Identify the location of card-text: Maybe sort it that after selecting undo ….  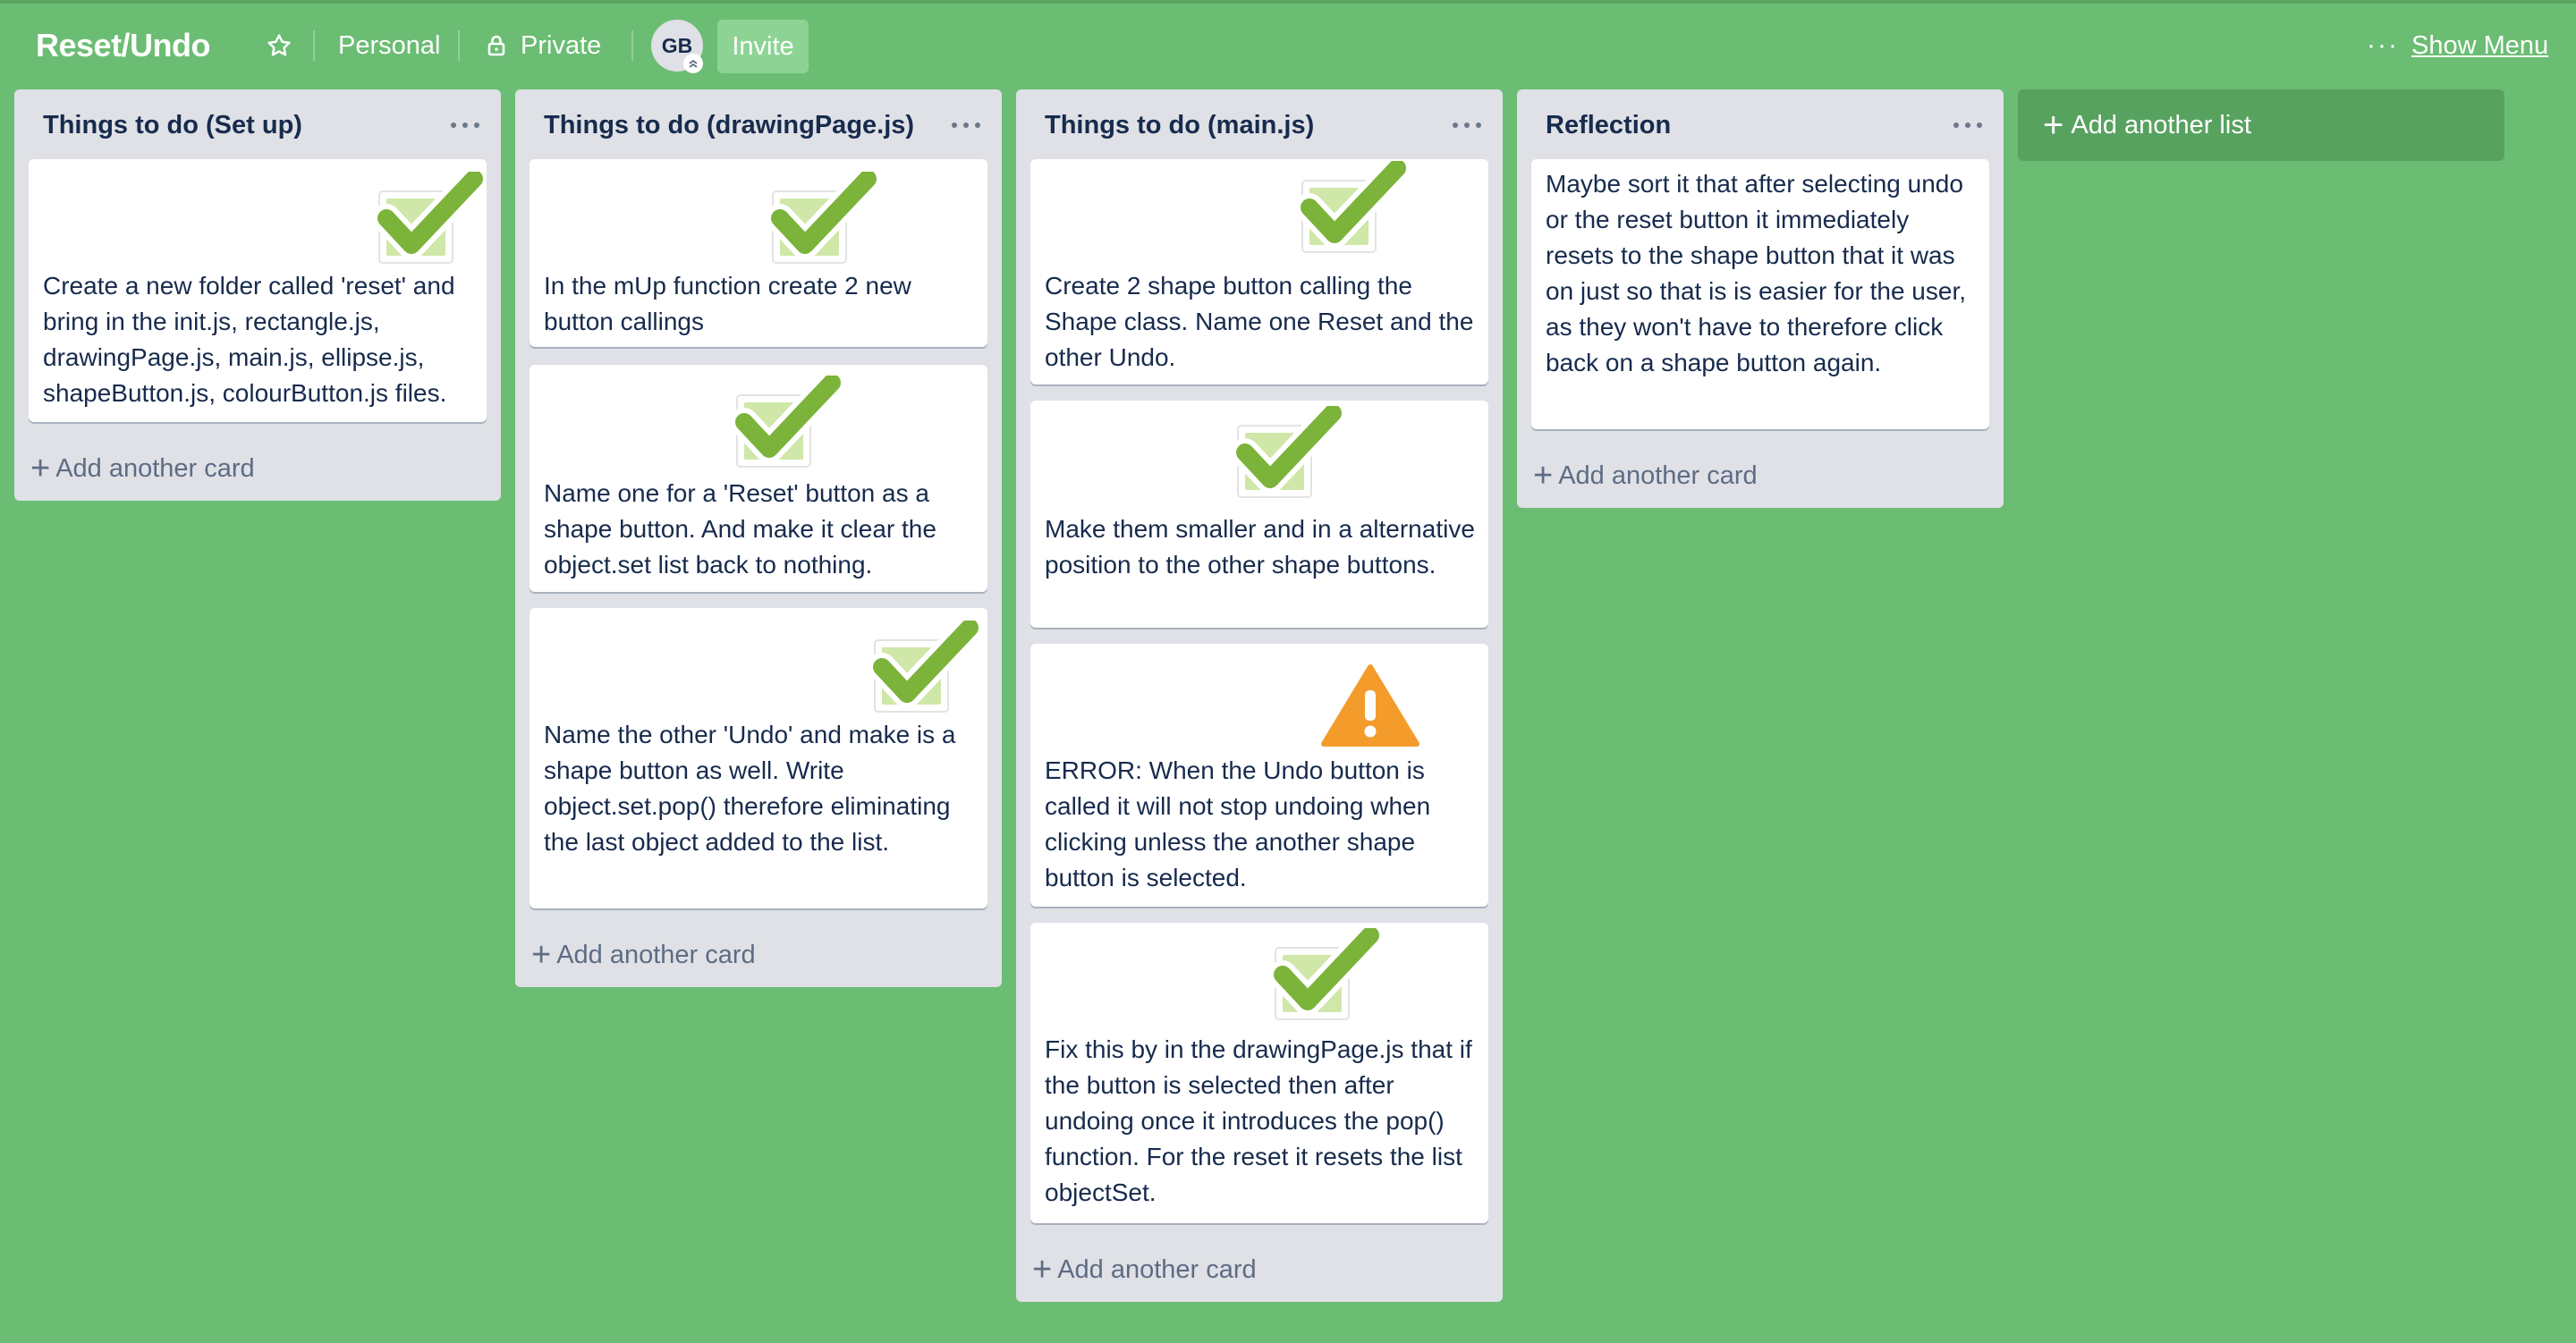
(1756, 273).